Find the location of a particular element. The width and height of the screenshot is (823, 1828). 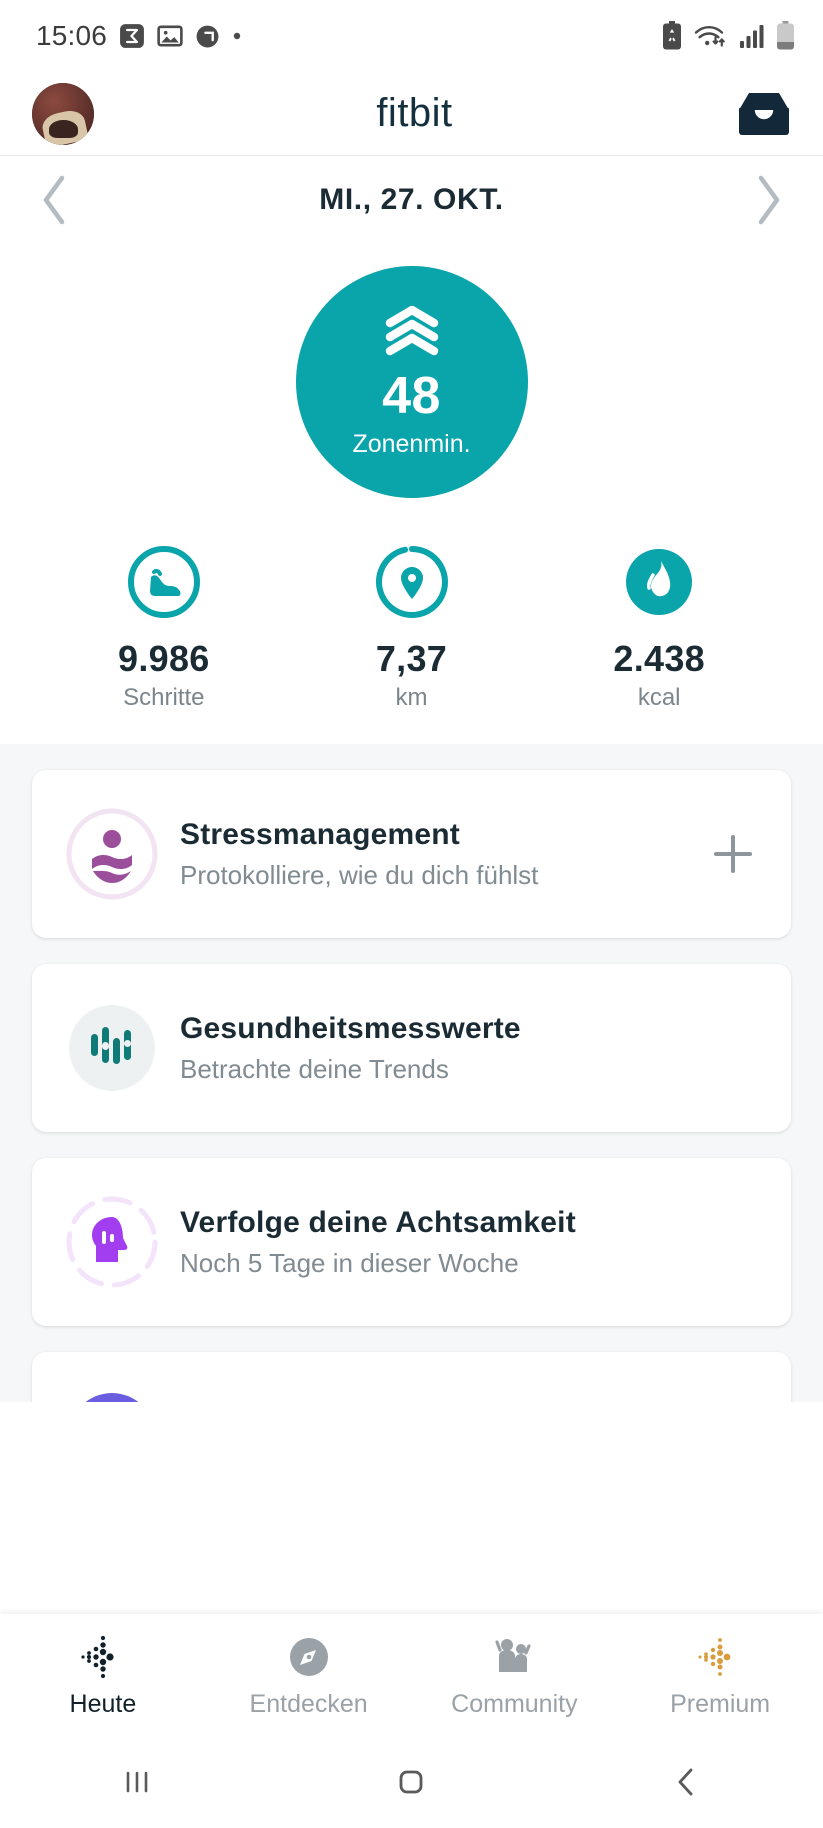

zone-minutes-value: 48 is located at coordinates (411, 395).